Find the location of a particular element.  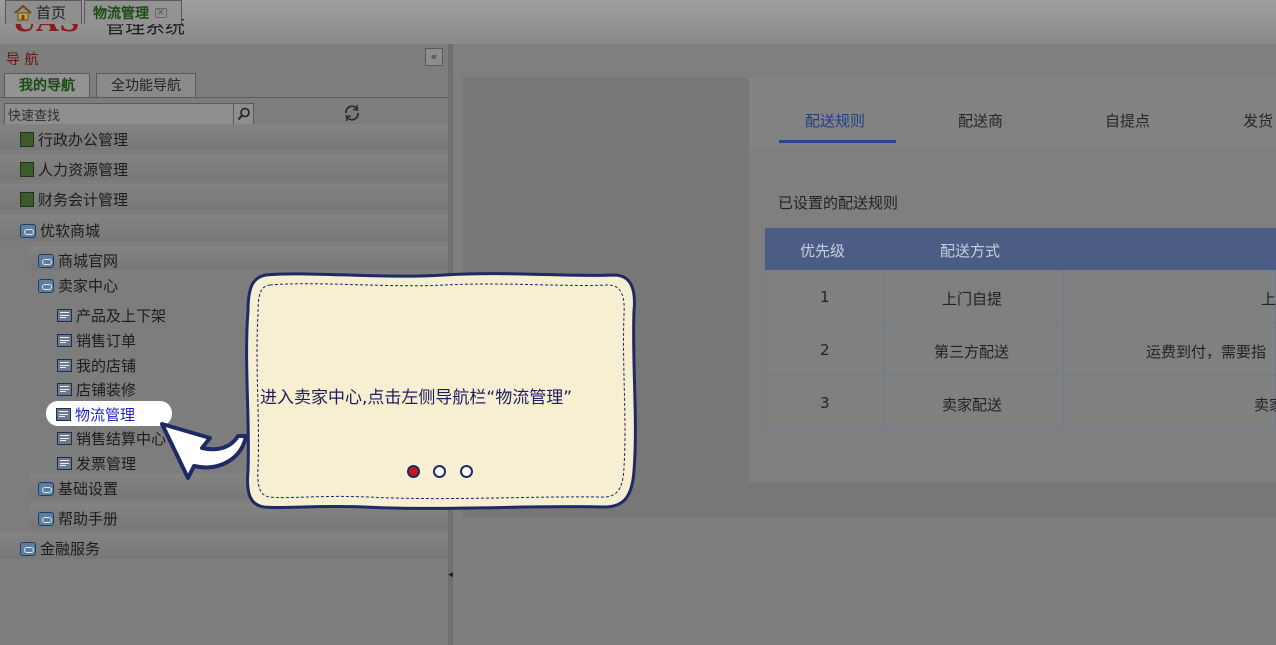

close-tab-icon: ✕ is located at coordinates (161, 12).